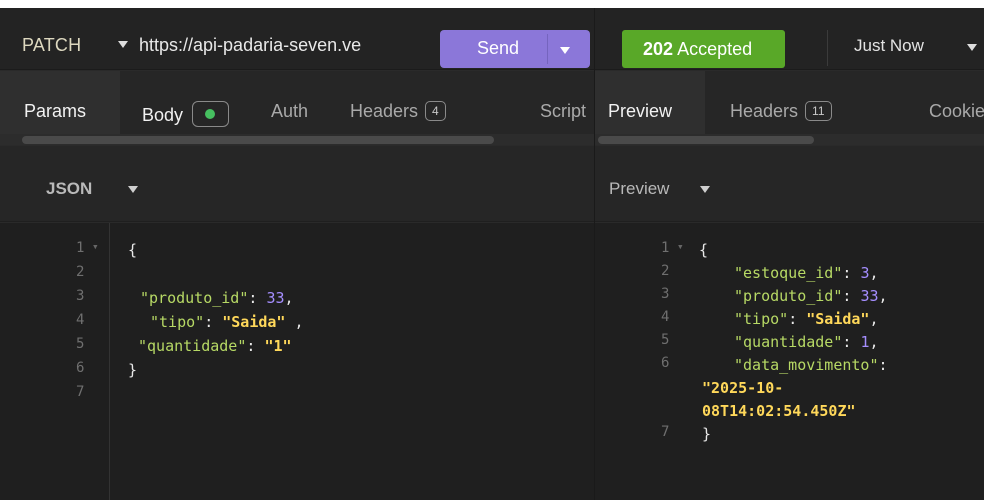 The image size is (984, 500). What do you see at coordinates (289, 45) in the screenshot?
I see `url-input: https://api-padaria-seven.ve` at bounding box center [289, 45].